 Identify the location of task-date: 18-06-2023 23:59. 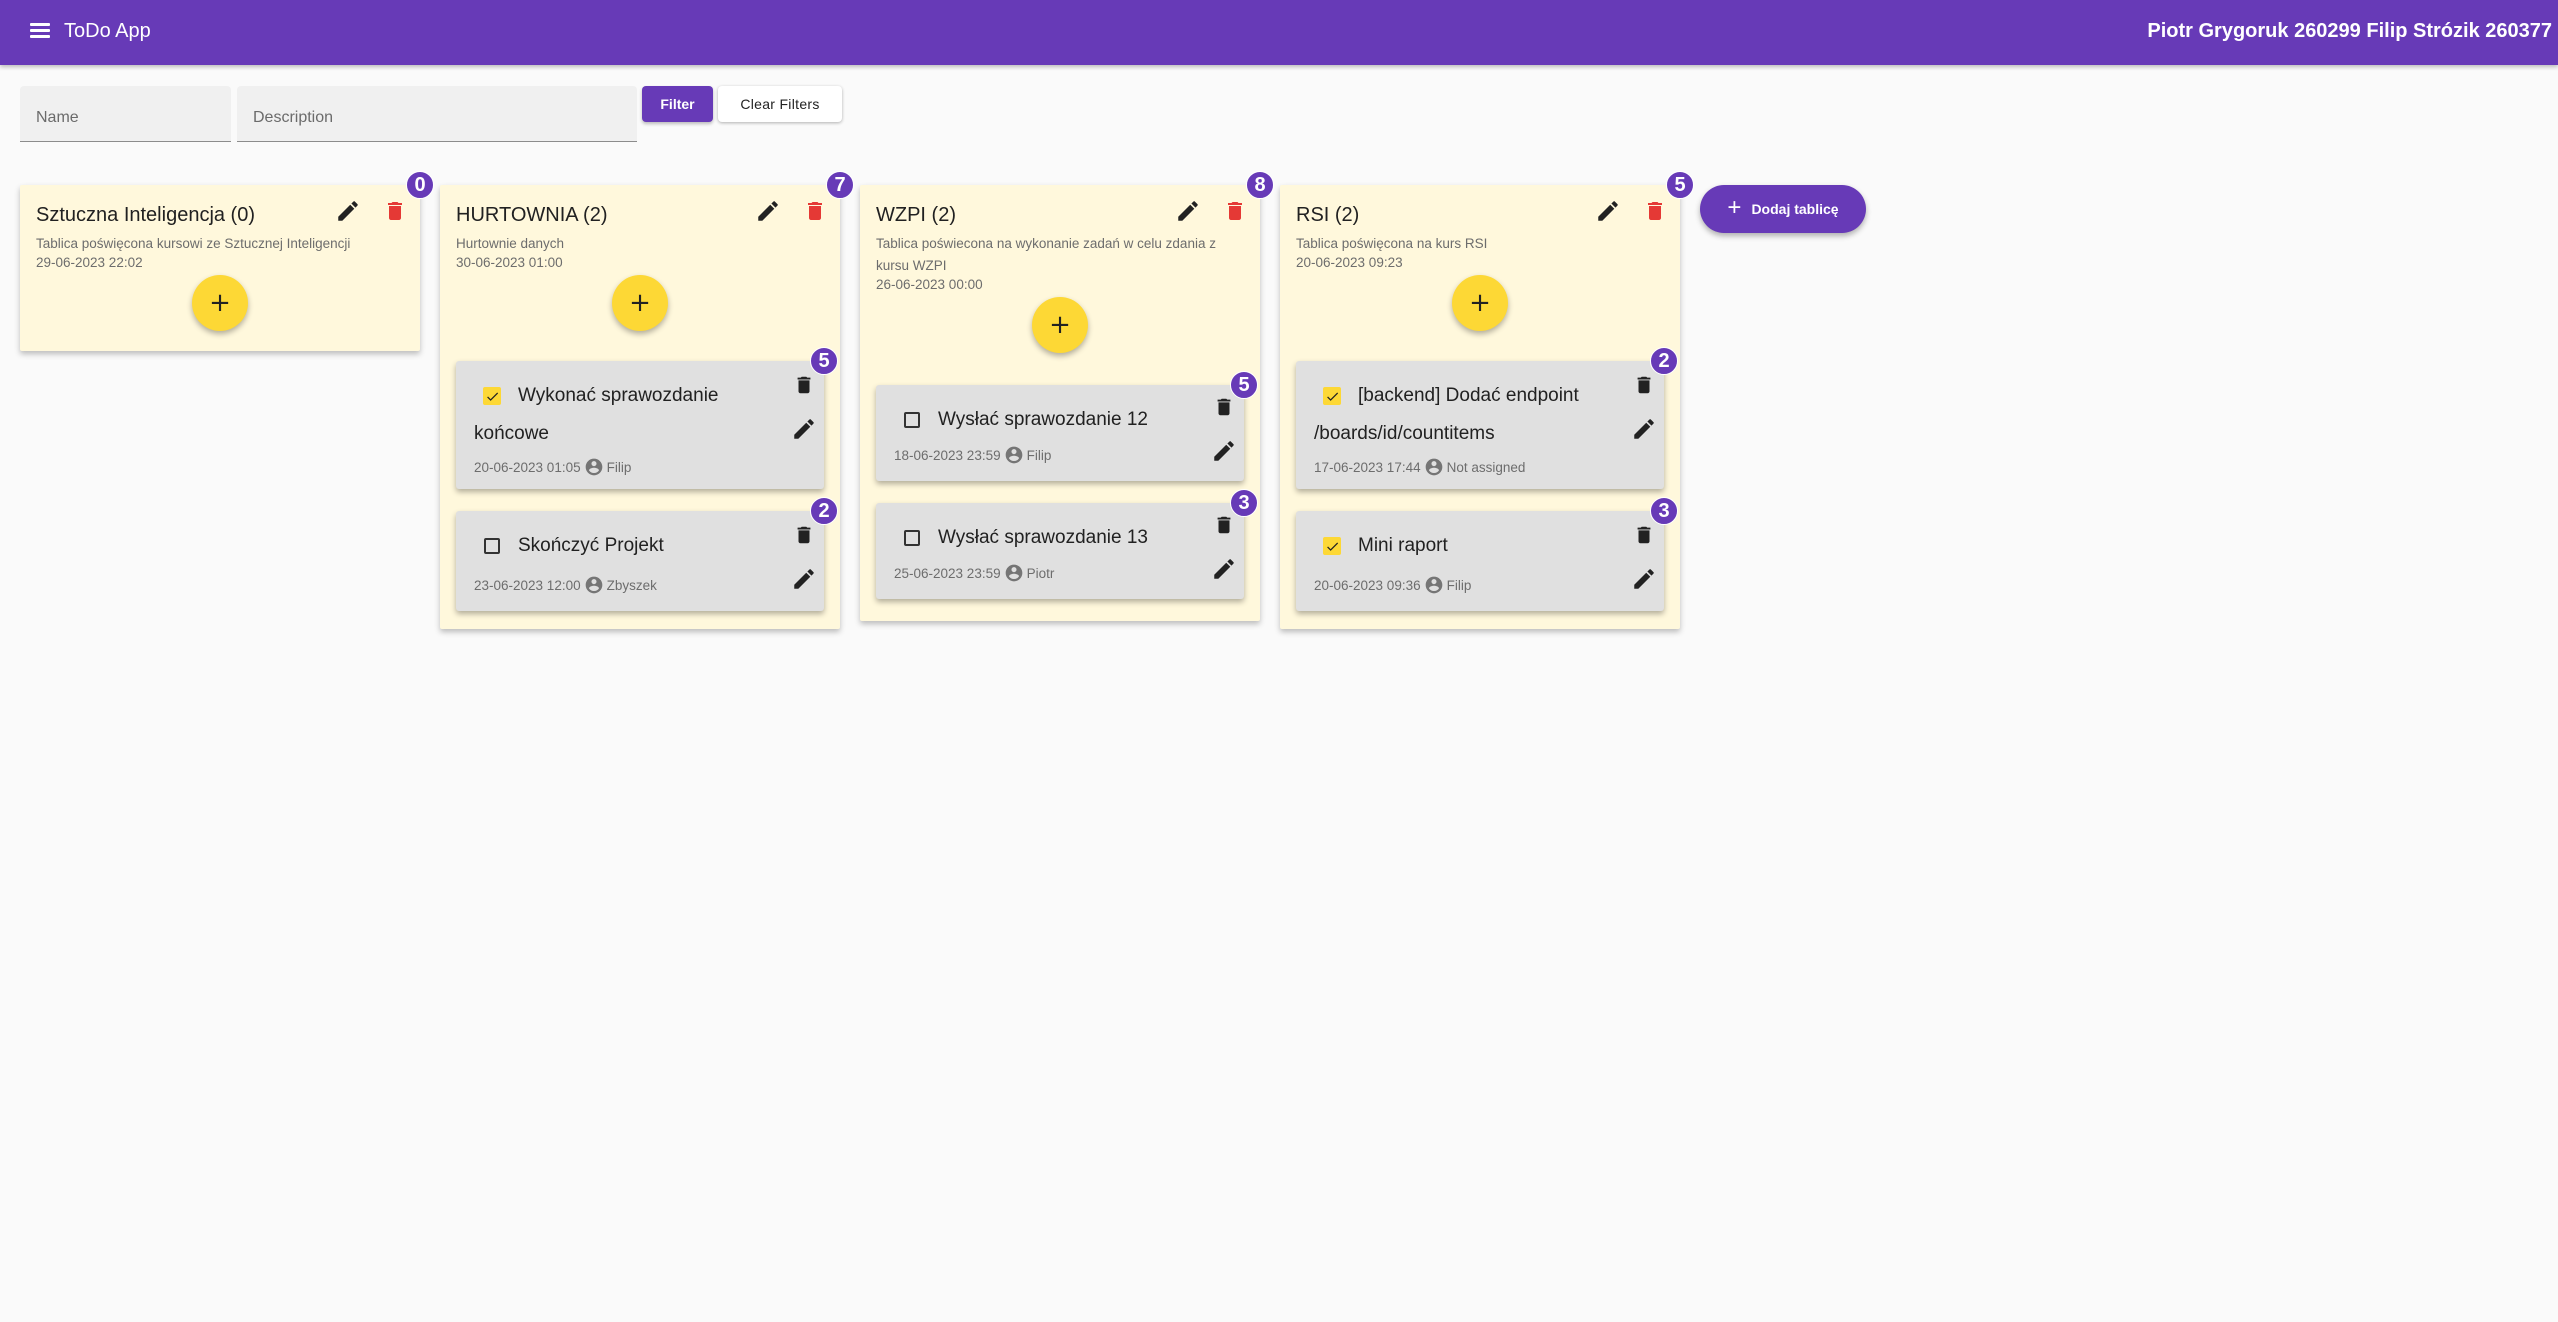
(947, 455).